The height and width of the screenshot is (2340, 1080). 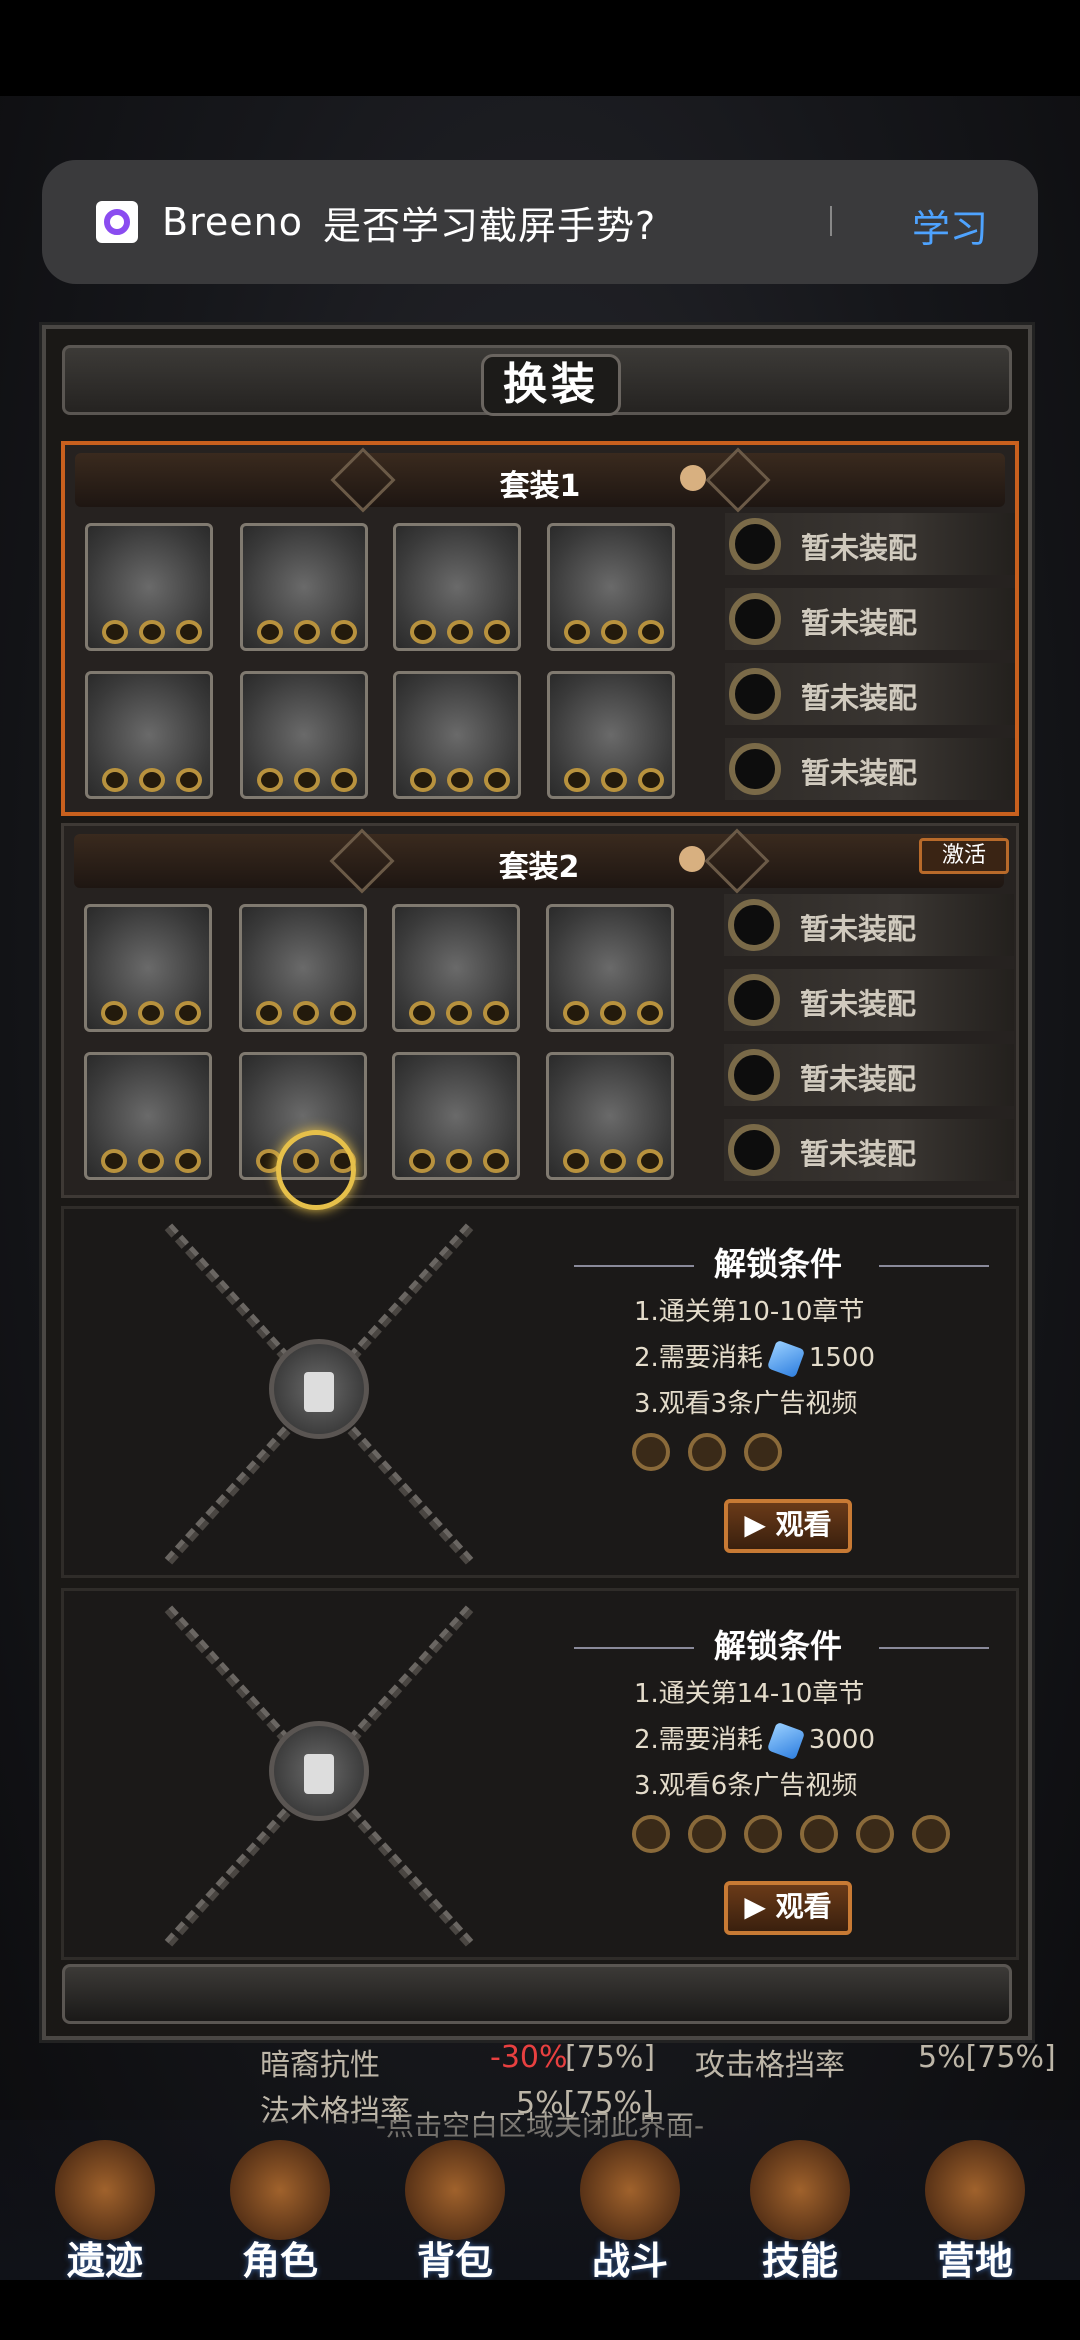 What do you see at coordinates (799, 2261) in the screenshot?
I see `nav-label: 技能` at bounding box center [799, 2261].